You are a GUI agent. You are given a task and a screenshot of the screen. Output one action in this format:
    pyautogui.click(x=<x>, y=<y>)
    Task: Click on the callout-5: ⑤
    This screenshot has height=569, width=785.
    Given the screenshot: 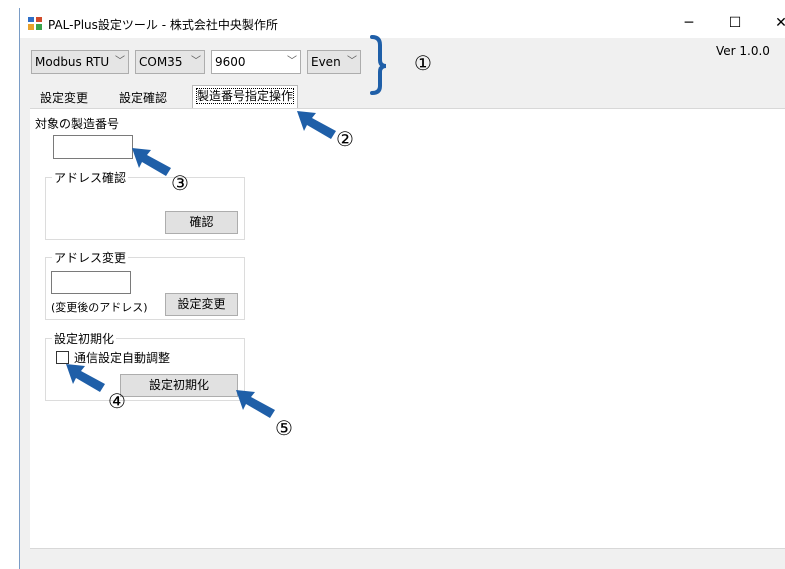 What is the action you would take?
    pyautogui.click(x=284, y=428)
    